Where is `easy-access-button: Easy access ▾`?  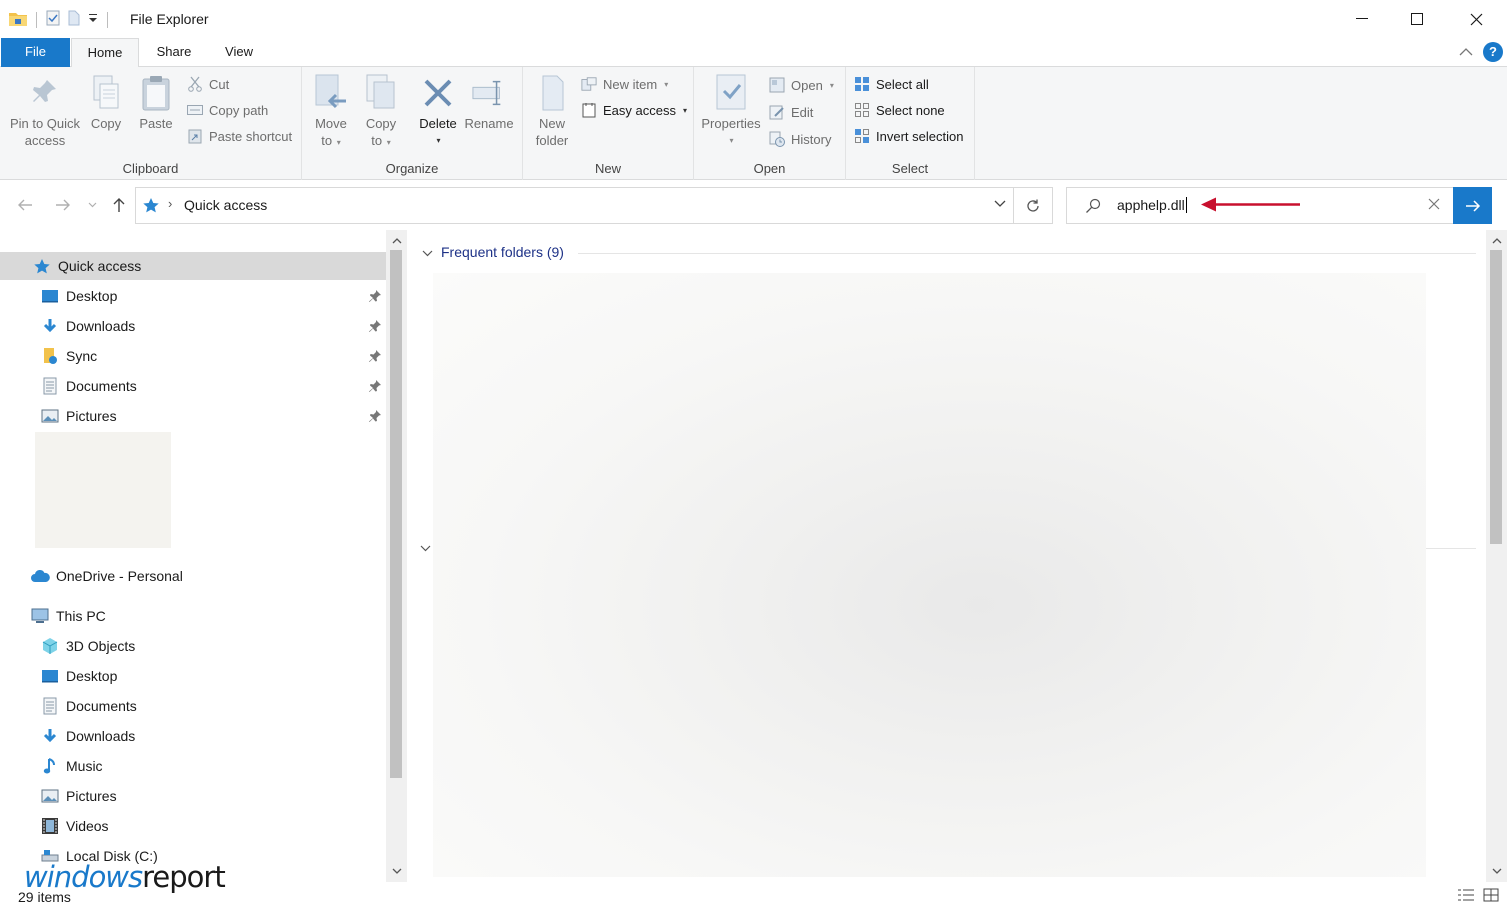
easy-access-button: Easy access ▾ is located at coordinates (634, 110).